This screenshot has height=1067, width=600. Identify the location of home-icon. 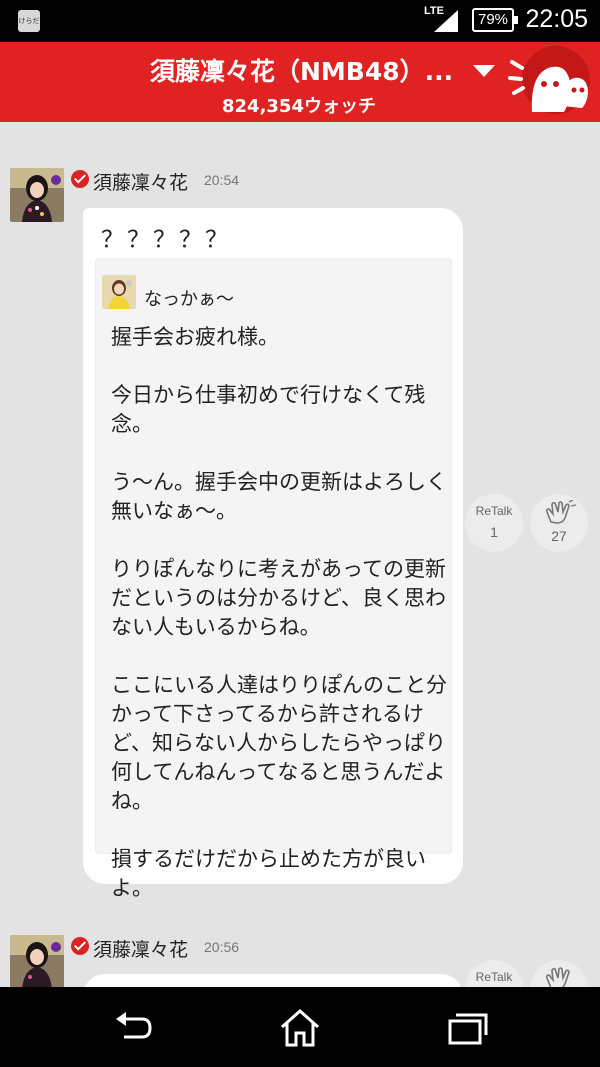
(300, 1028).